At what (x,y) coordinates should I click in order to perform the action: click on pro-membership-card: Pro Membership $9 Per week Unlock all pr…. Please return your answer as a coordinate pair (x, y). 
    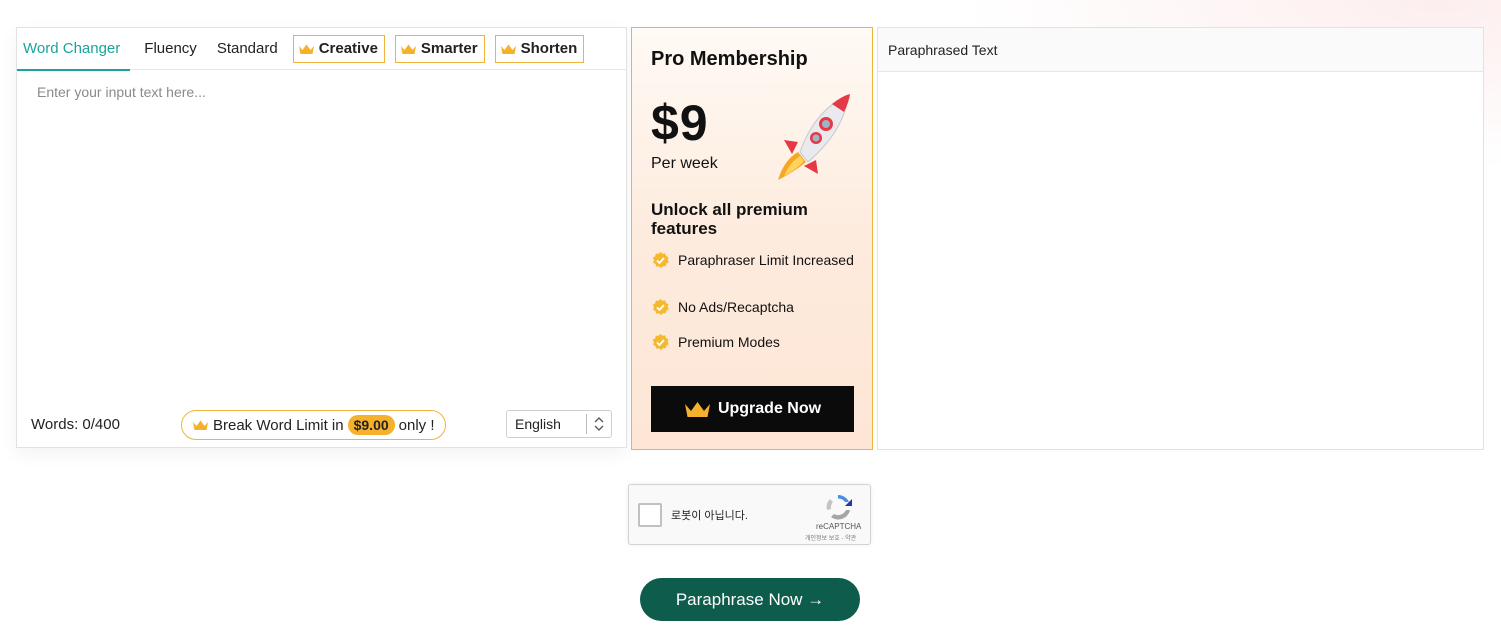
    Looking at the image, I should click on (752, 238).